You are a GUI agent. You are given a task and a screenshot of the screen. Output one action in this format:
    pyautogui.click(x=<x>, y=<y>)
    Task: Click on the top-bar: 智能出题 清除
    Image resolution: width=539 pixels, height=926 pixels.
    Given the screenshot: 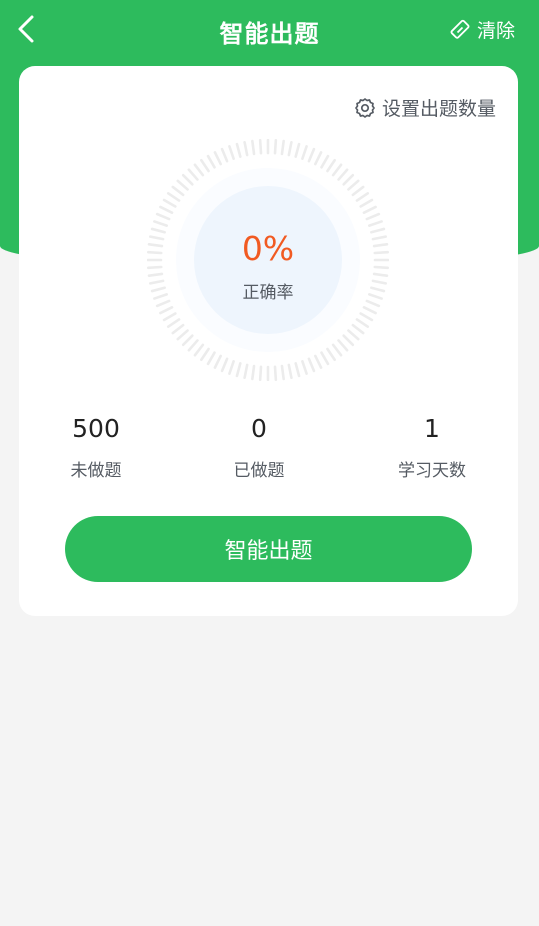 What is the action you would take?
    pyautogui.click(x=269, y=31)
    